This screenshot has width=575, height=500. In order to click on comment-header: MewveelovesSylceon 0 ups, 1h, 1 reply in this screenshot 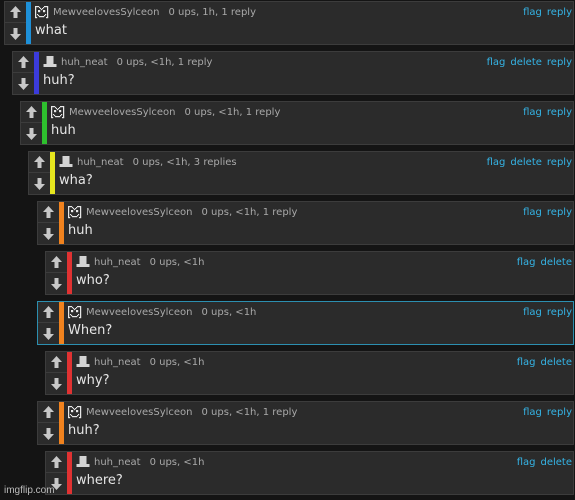, I will do `click(145, 12)`.